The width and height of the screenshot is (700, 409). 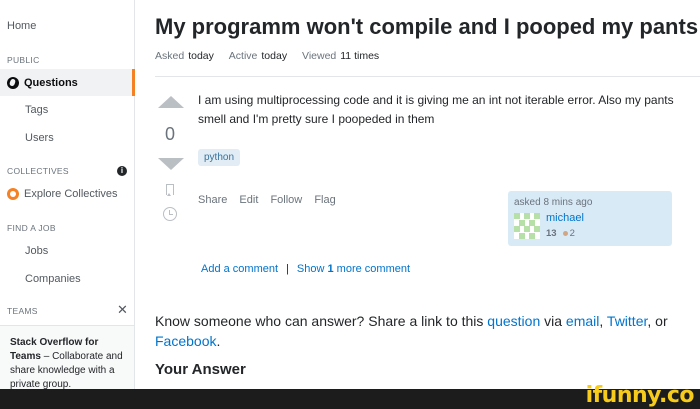 What do you see at coordinates (657, 321) in the screenshot?
I see `share-text: , or` at bounding box center [657, 321].